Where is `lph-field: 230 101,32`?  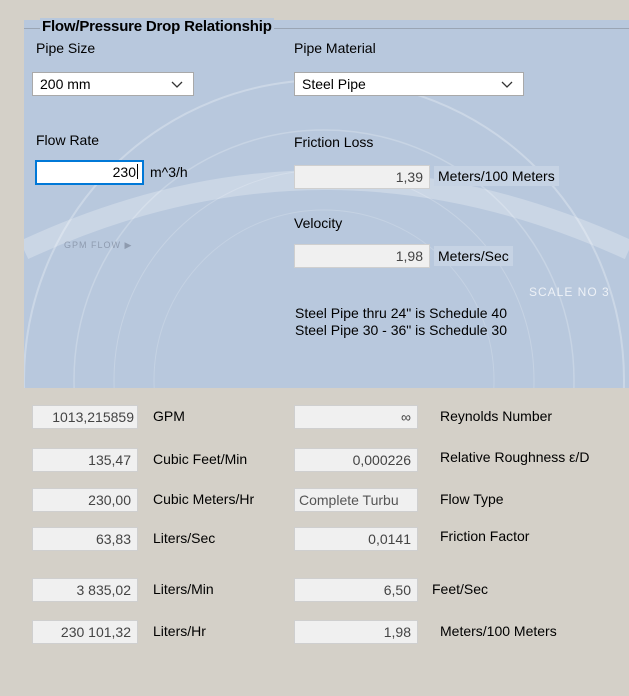
lph-field: 230 101,32 is located at coordinates (85, 632).